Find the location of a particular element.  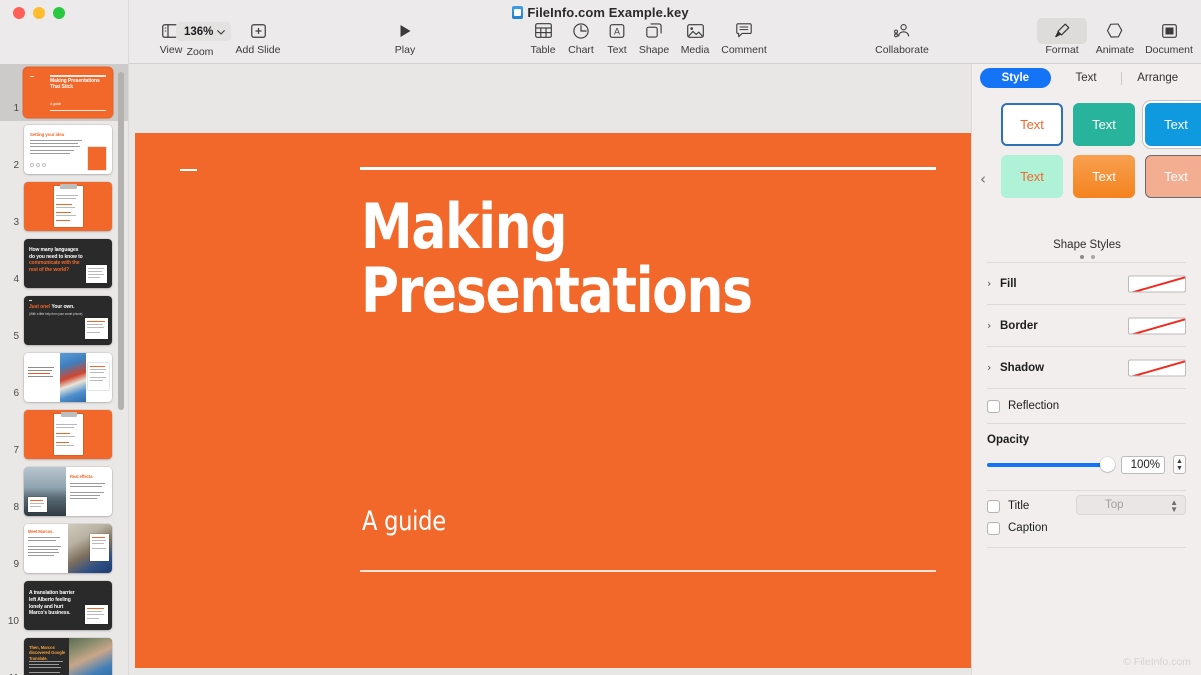

opacity-slider is located at coordinates (1051, 464).